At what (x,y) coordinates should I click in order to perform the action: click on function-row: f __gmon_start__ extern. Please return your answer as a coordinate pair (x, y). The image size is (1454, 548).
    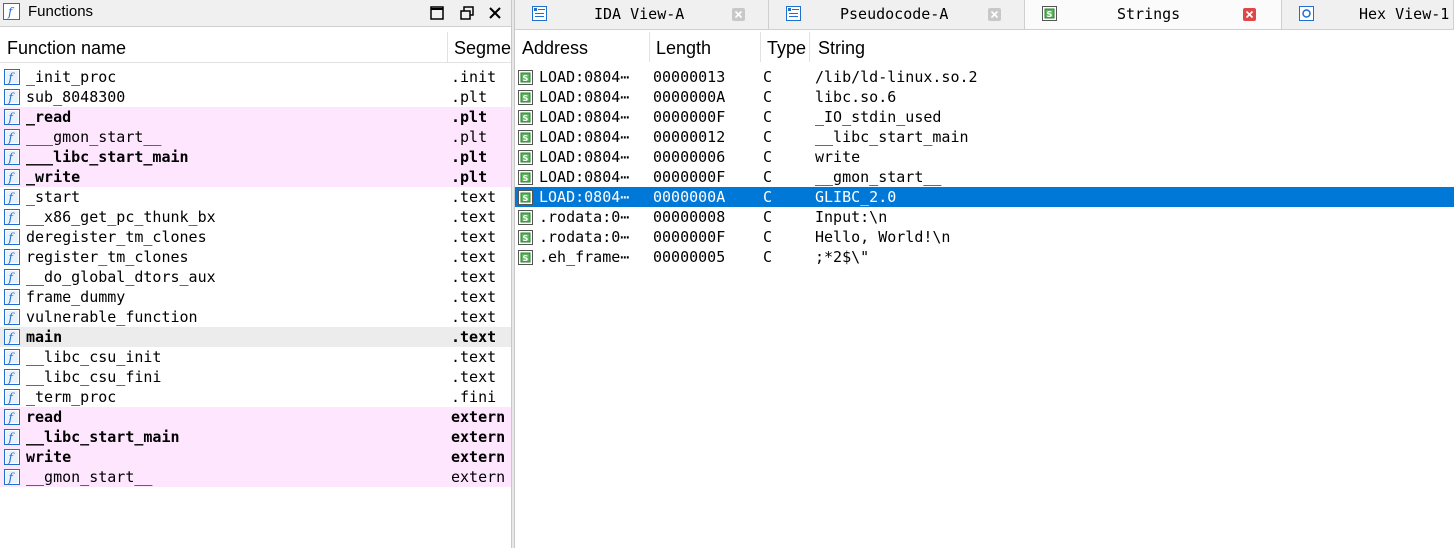
    Looking at the image, I should click on (255, 477).